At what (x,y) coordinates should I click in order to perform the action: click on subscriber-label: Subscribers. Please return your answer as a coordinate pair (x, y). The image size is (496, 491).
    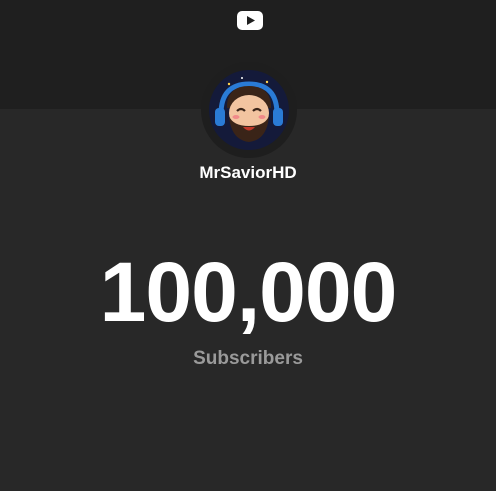
    Looking at the image, I should click on (248, 358).